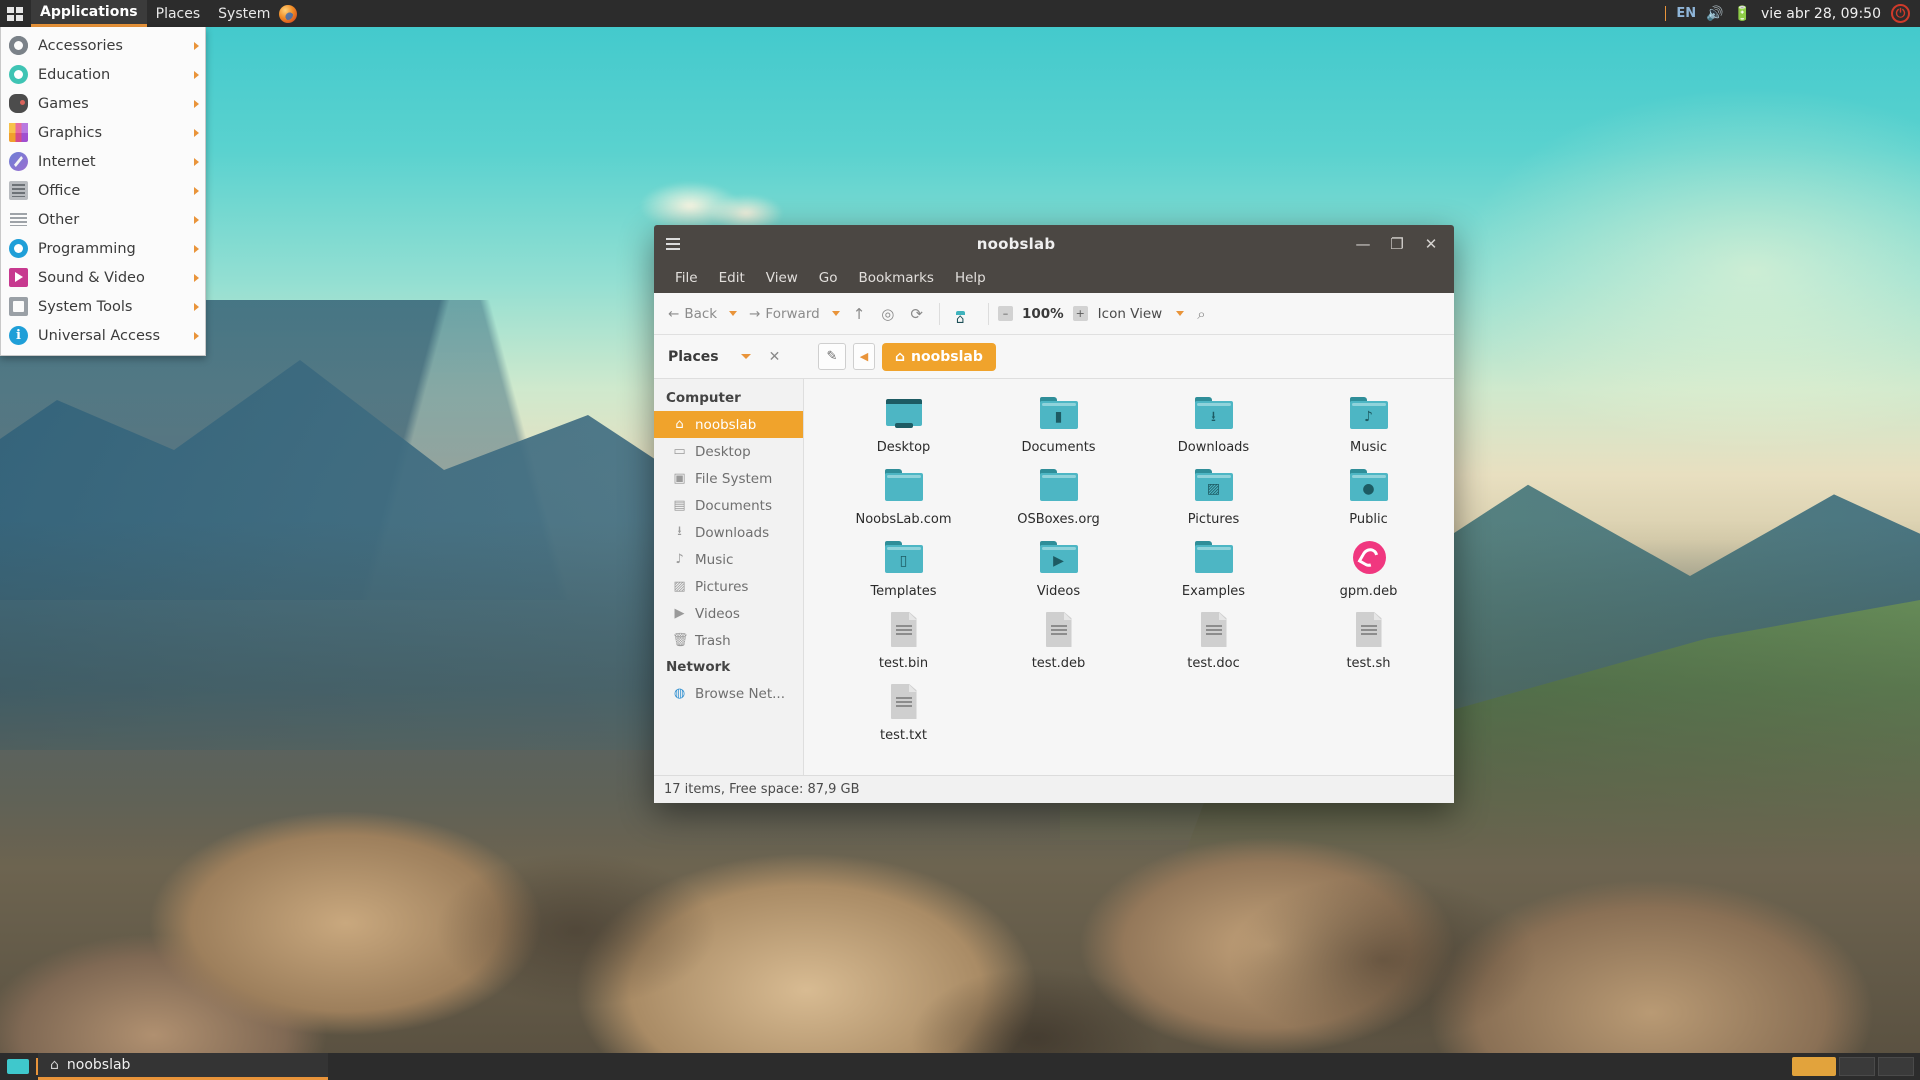  What do you see at coordinates (680, 640) in the screenshot?
I see `trash-icon: 🗑` at bounding box center [680, 640].